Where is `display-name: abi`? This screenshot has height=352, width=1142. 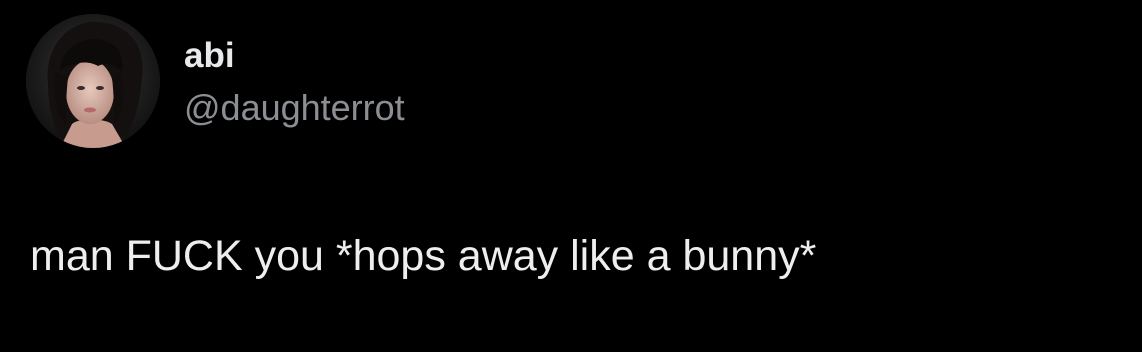 display-name: abi is located at coordinates (209, 56).